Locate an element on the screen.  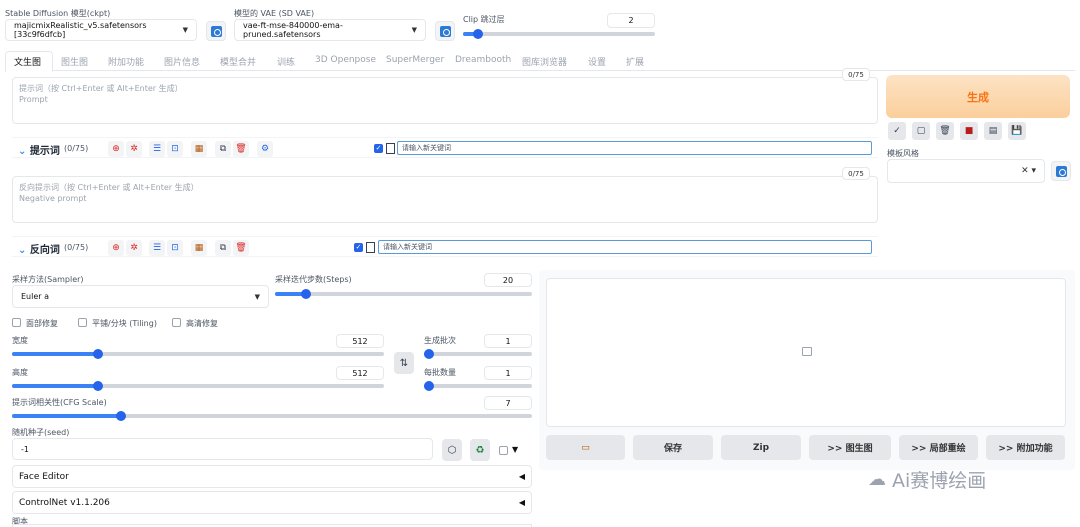
refresh-icon is located at coordinates (216, 31).